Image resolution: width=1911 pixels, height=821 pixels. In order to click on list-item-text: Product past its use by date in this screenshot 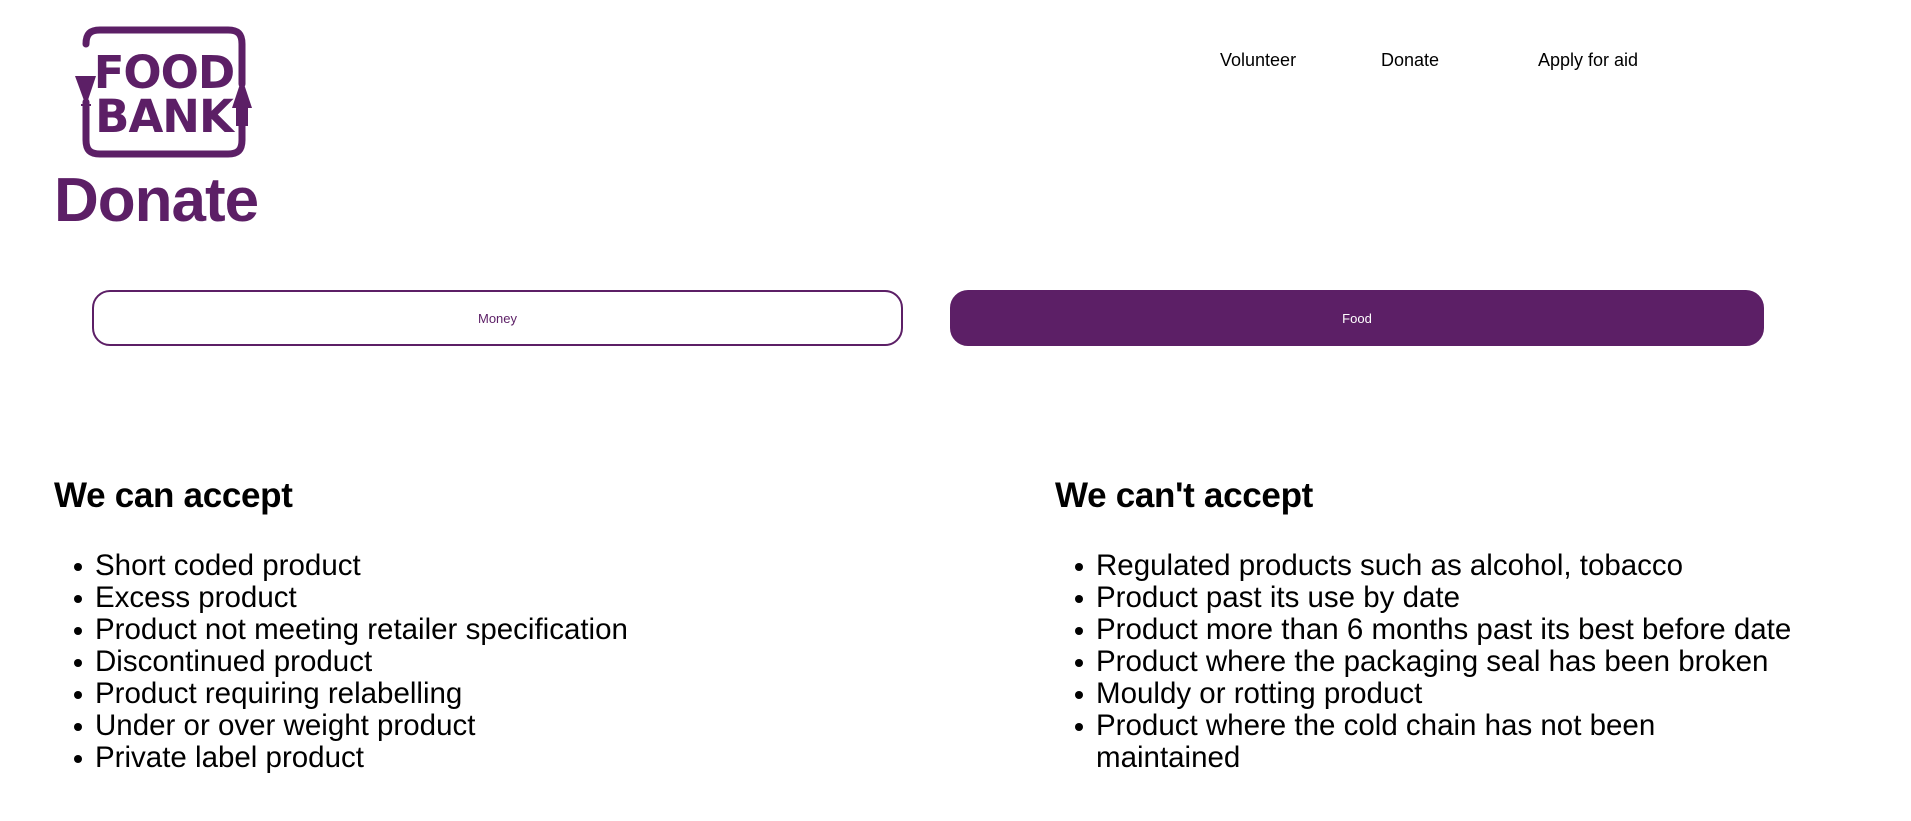, I will do `click(1278, 597)`.